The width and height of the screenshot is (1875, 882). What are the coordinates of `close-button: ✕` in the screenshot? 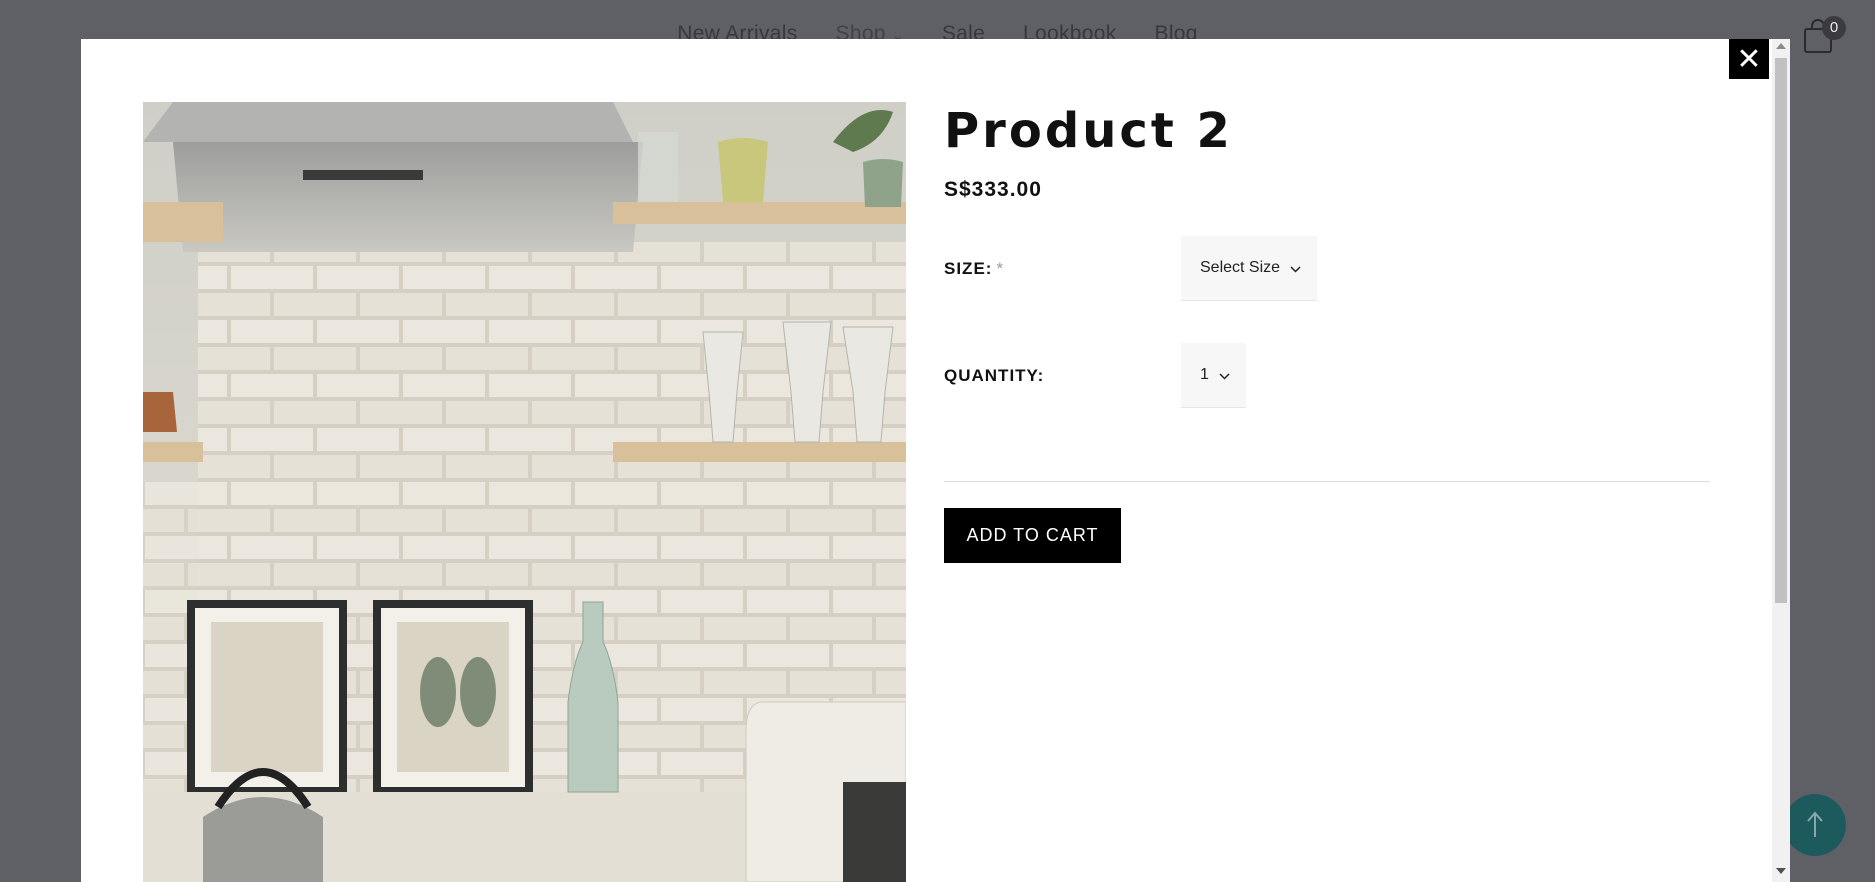 It's located at (1749, 59).